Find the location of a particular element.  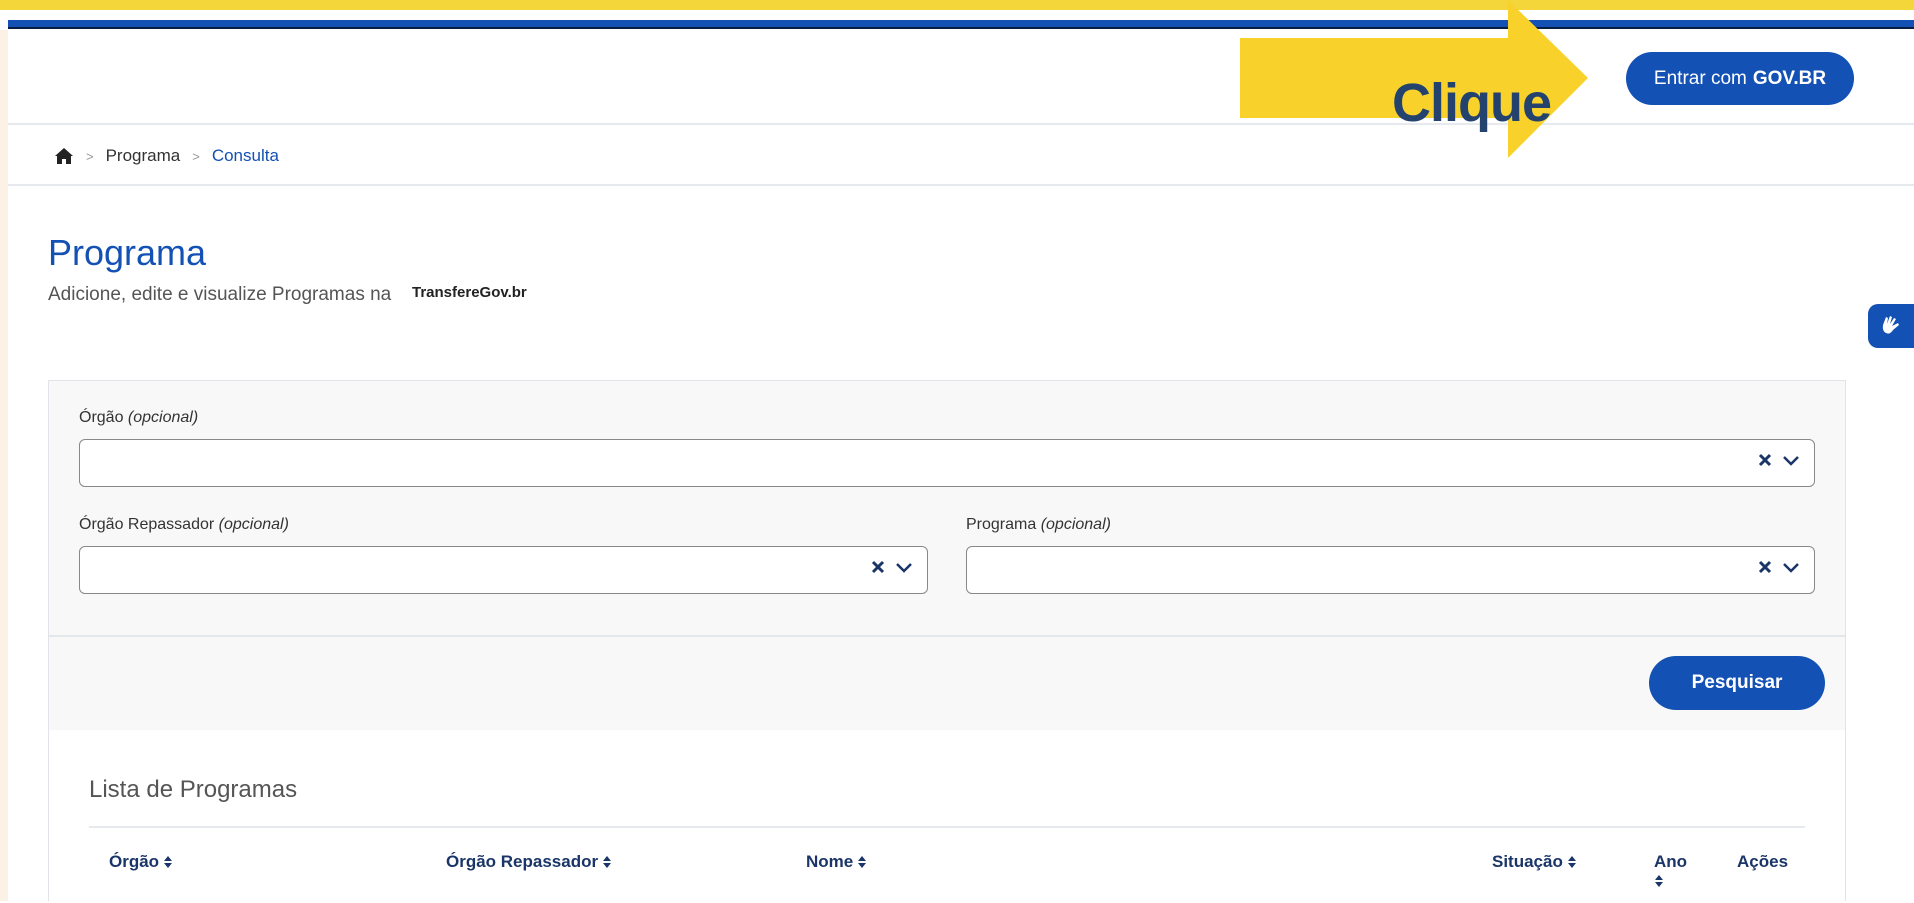

filter-divider is located at coordinates (947, 636).